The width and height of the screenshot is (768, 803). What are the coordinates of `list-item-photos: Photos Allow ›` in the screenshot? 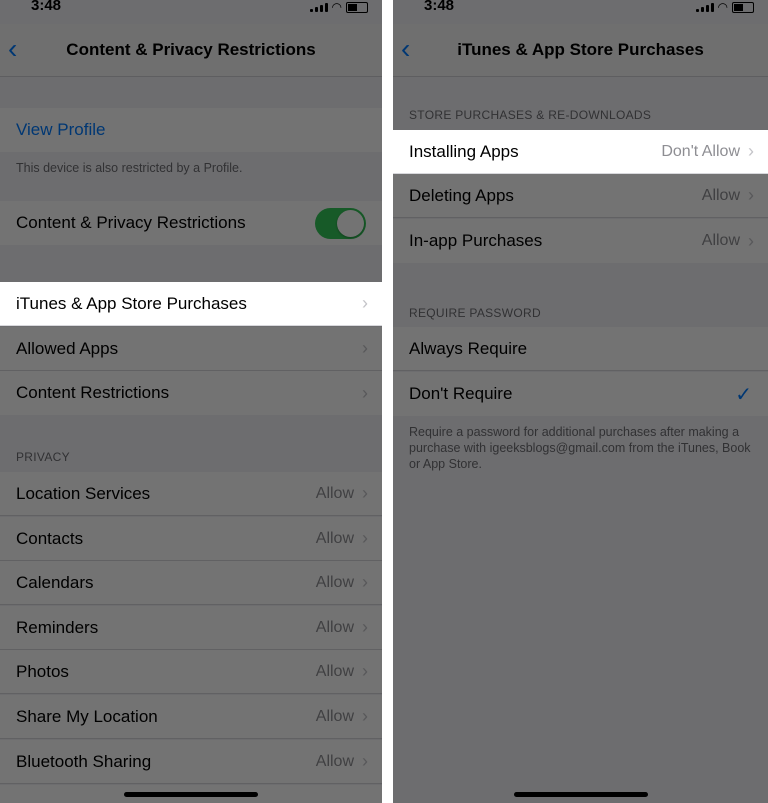 It's located at (191, 672).